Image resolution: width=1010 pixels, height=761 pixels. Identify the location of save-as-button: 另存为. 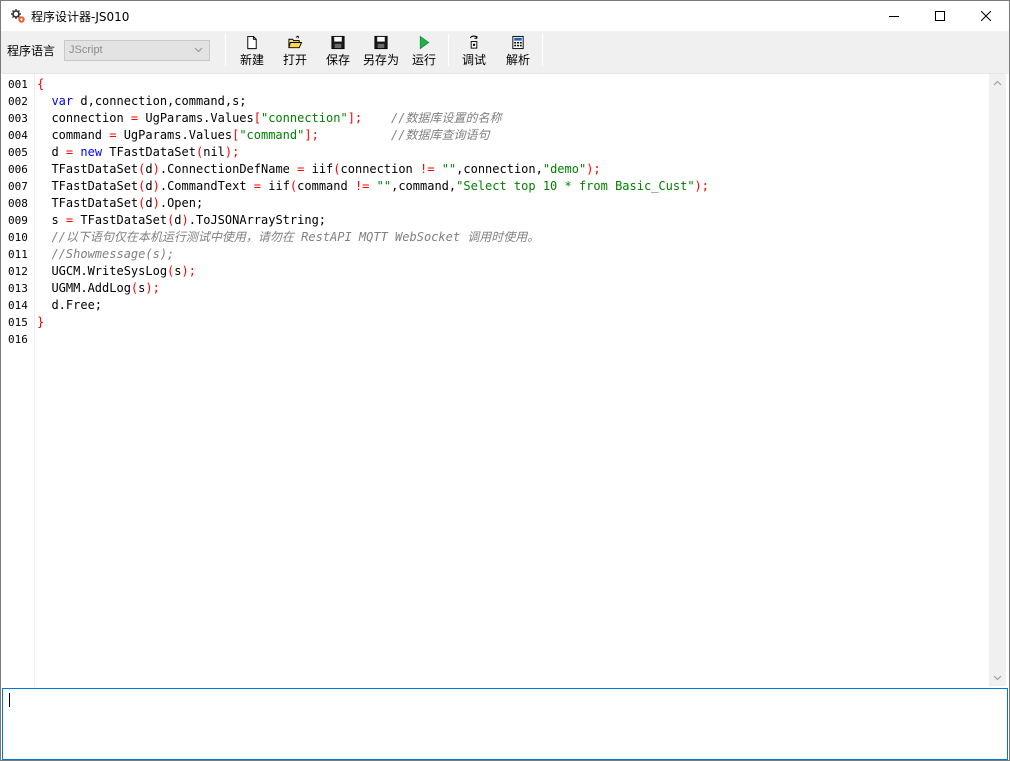
(381, 51).